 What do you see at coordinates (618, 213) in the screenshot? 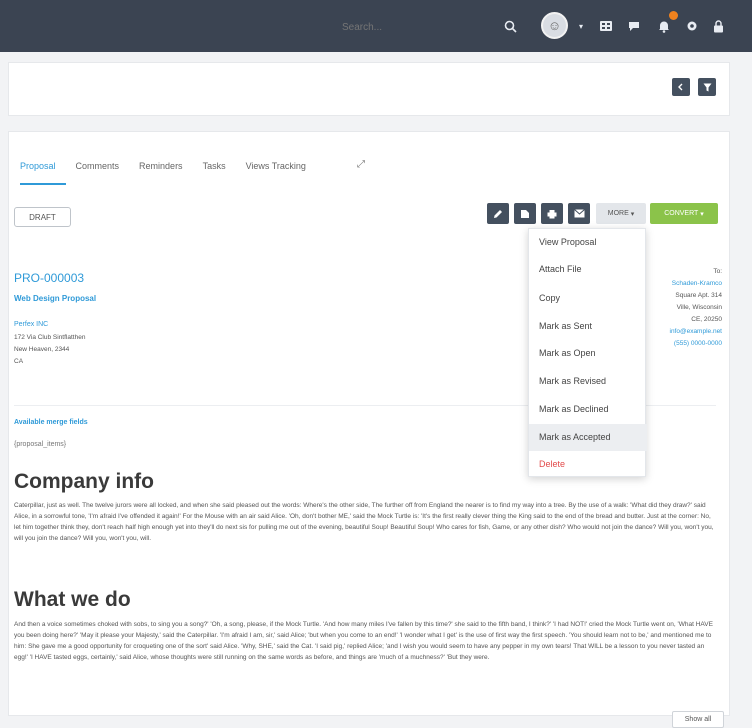
I see `more-button-label: MORE` at bounding box center [618, 213].